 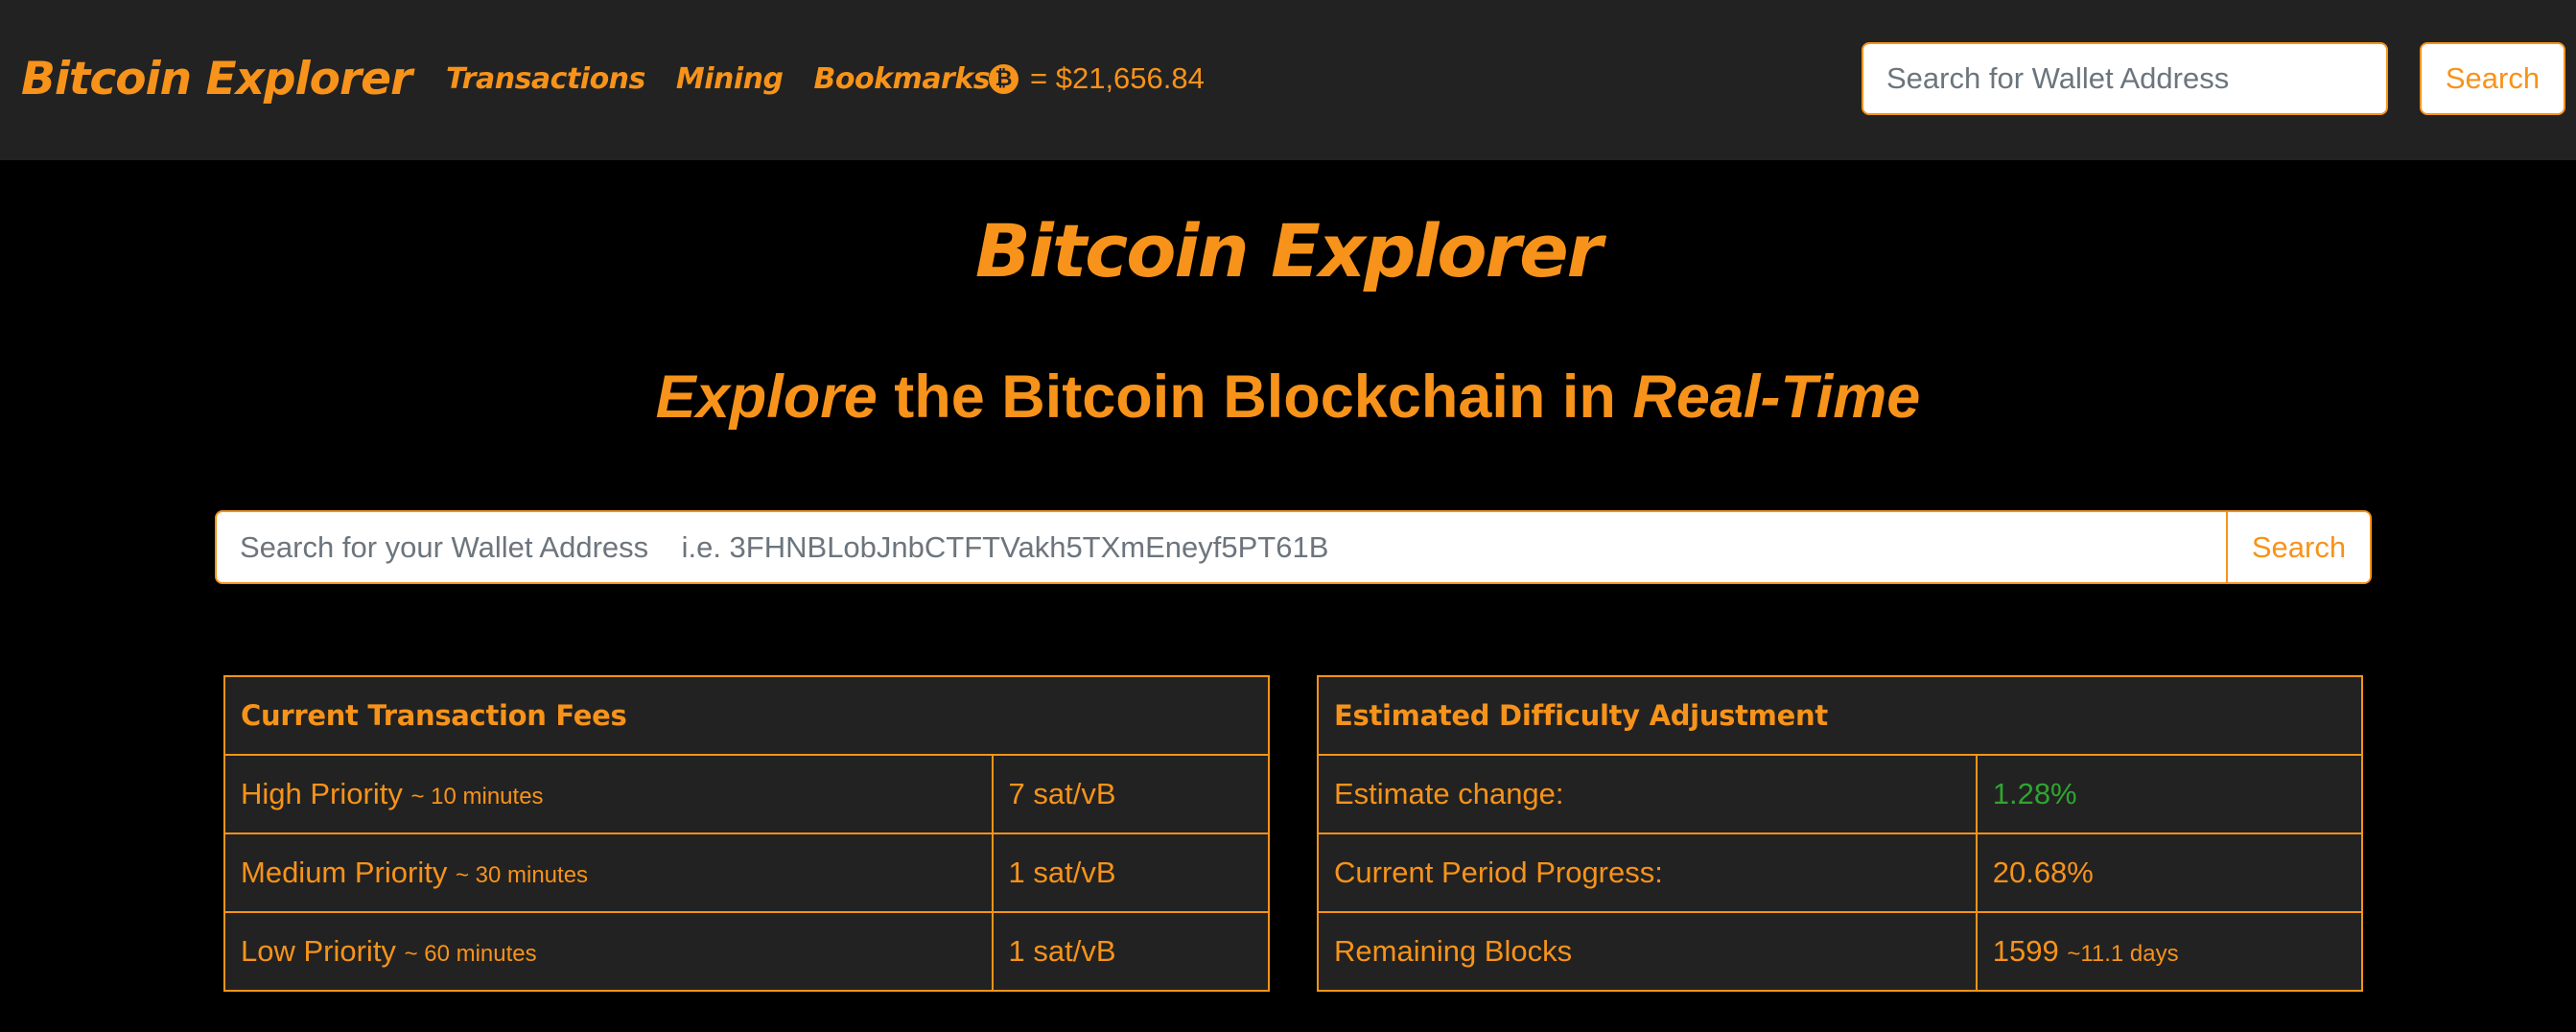 I want to click on nav-search-button: Search, so click(x=2492, y=78).